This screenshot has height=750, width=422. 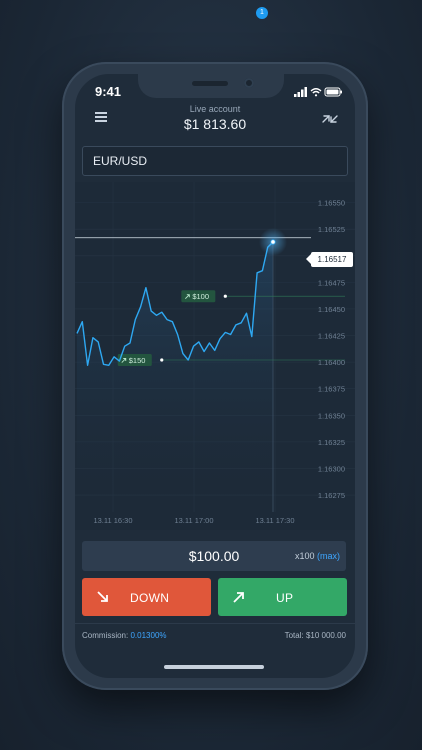 What do you see at coordinates (102, 596) in the screenshot?
I see `arrow-down-right-icon` at bounding box center [102, 596].